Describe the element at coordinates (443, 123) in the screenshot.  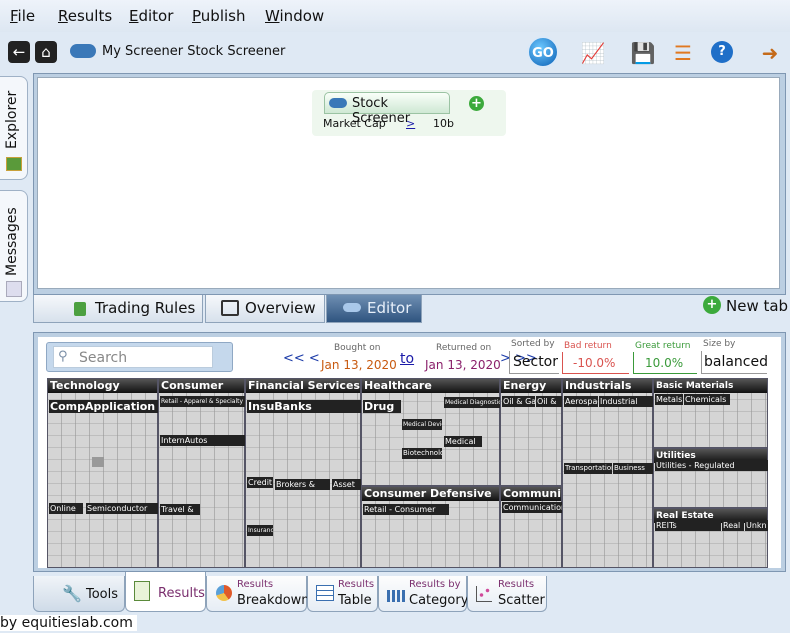
I see `rule-value: 10b` at that location.